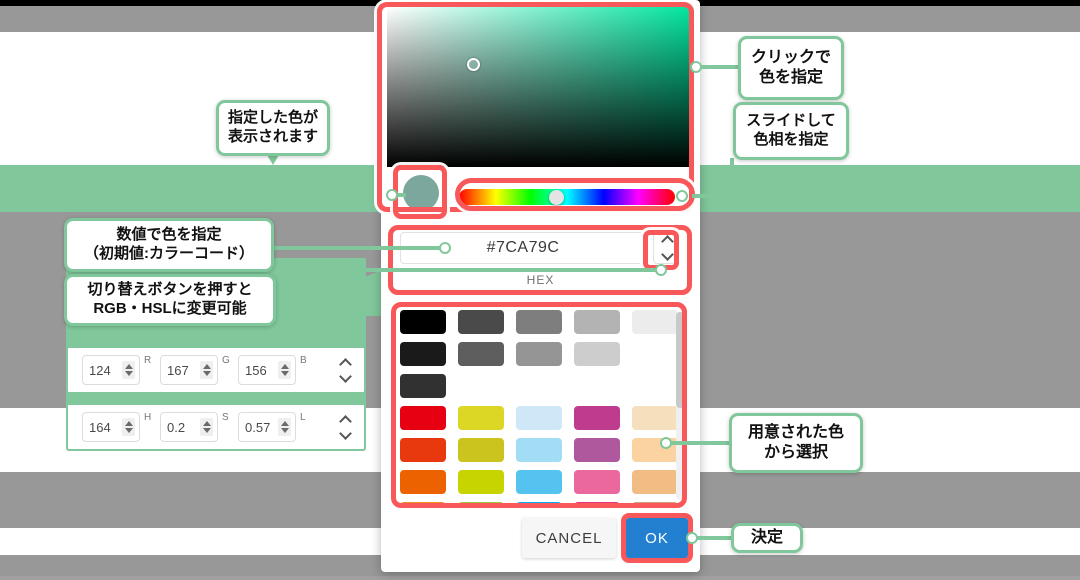 Image resolution: width=1080 pixels, height=580 pixels. Describe the element at coordinates (657, 538) in the screenshot. I see `ok-button: OK` at that location.